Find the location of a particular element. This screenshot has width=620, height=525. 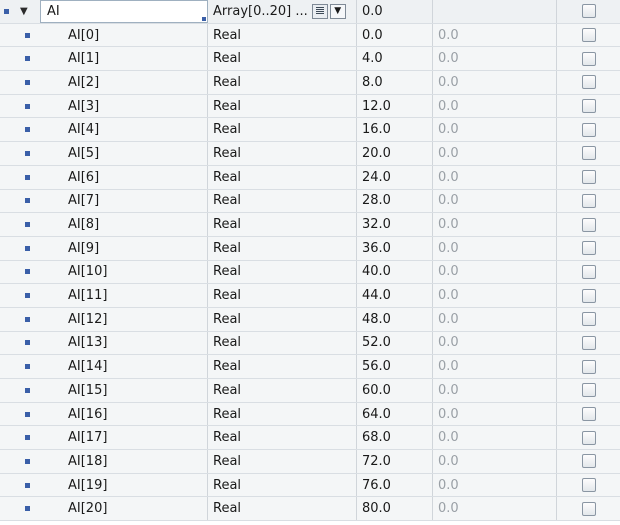

element-name-cell: AI[3] is located at coordinates (124, 106).